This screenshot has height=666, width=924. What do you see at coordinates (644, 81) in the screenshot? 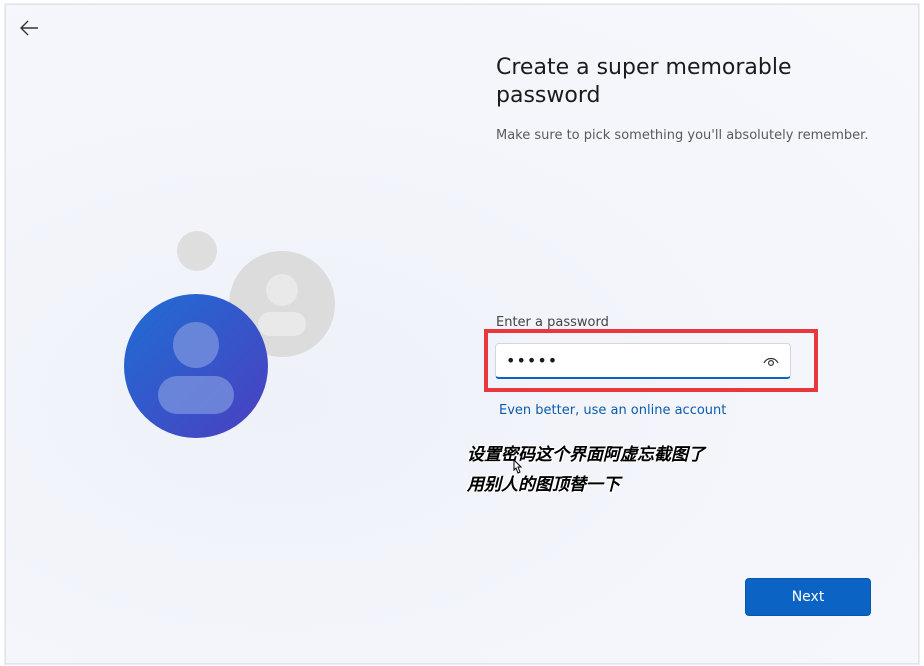
I see `page-title: Create a super memorable password` at bounding box center [644, 81].